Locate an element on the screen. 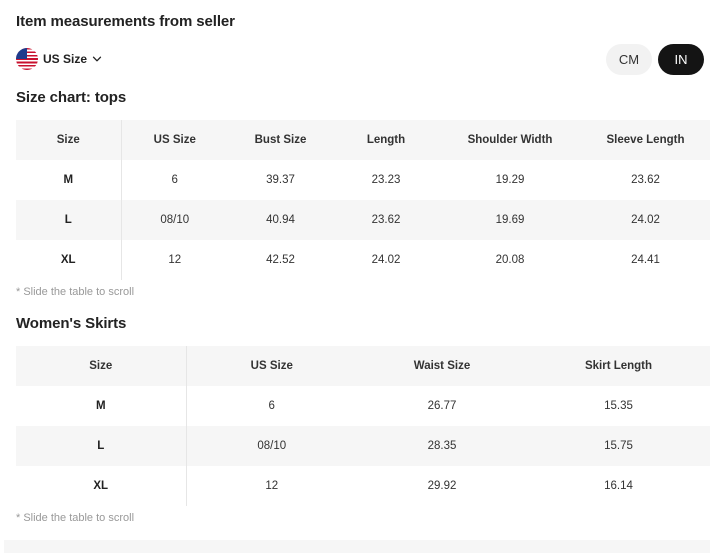 This screenshot has height=553, width=710. table-row: M 6 39.37 23.23 19.29 23.62 is located at coordinates (363, 180).